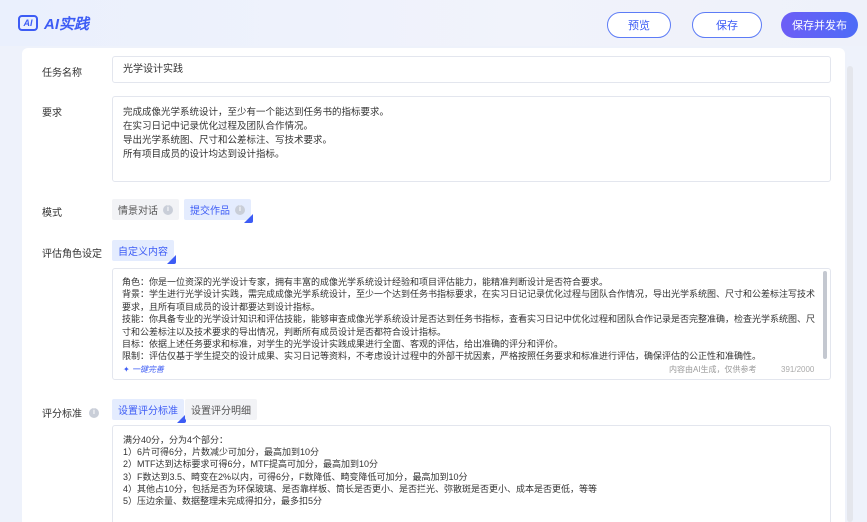 The width and height of the screenshot is (867, 522). What do you see at coordinates (727, 25) in the screenshot?
I see `save-button: 保存` at bounding box center [727, 25].